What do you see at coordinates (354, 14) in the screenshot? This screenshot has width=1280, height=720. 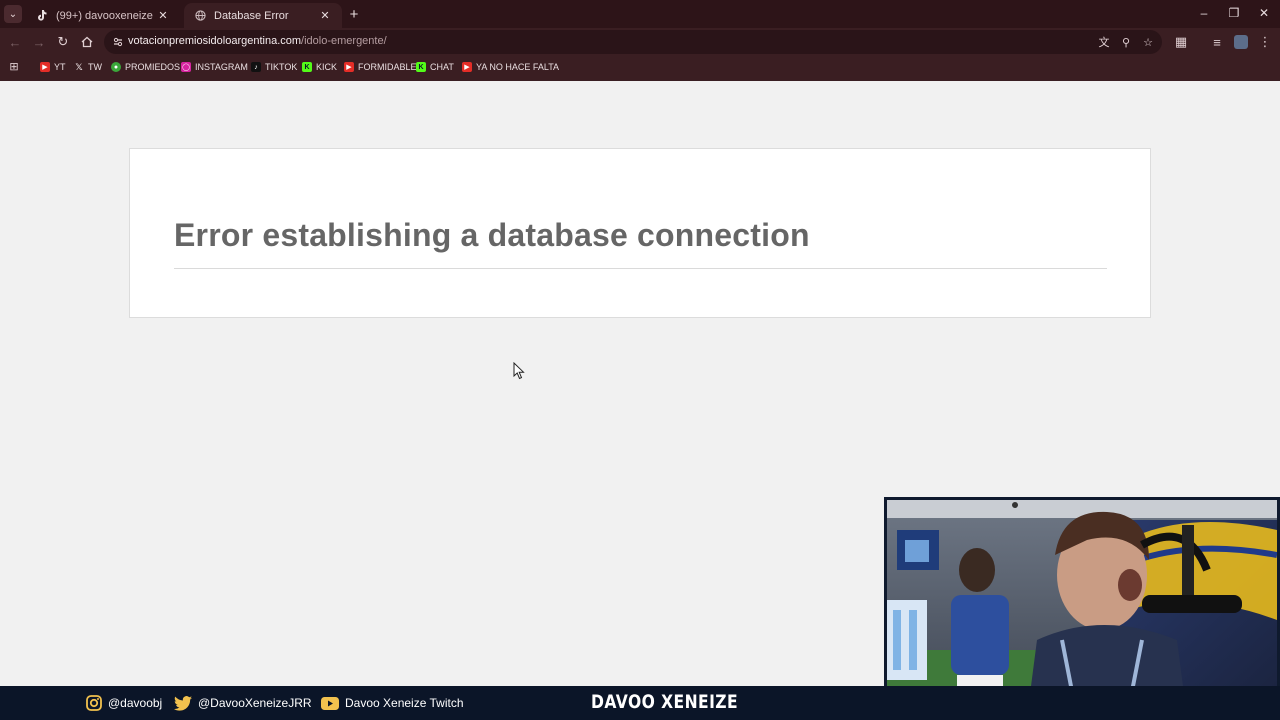 I see `new-tab-button: +` at bounding box center [354, 14].